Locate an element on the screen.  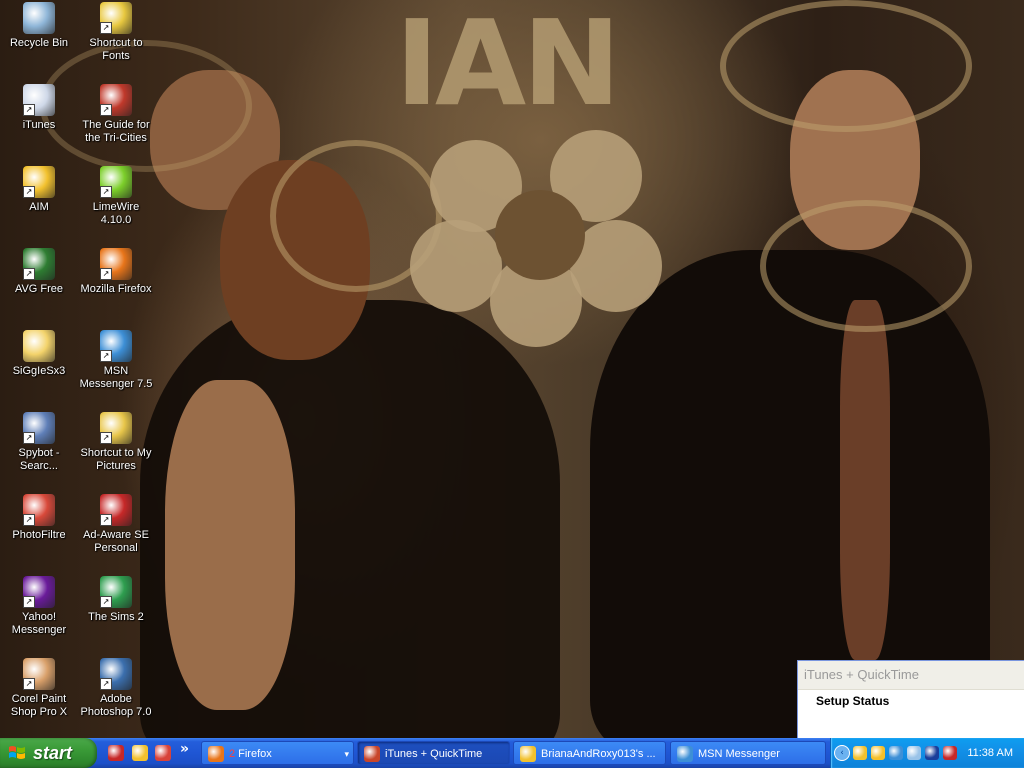
taskbar-button-label: MSN Messenger is located at coordinates (739, 753).